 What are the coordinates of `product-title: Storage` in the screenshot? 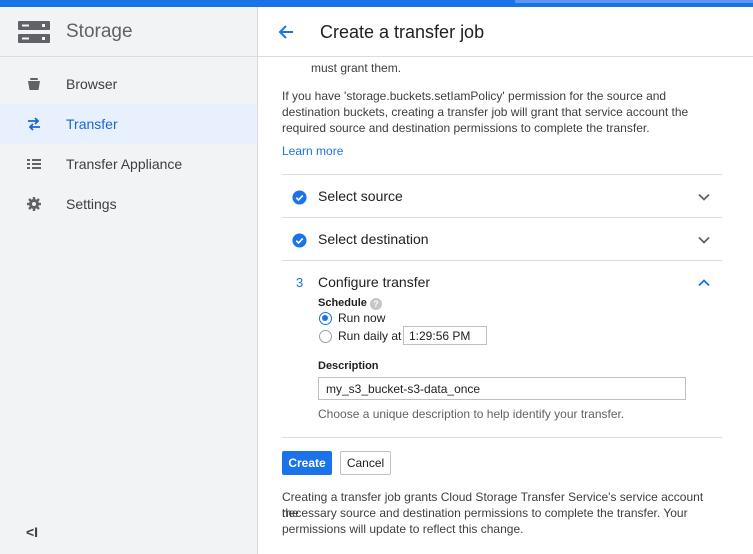 It's located at (99, 31).